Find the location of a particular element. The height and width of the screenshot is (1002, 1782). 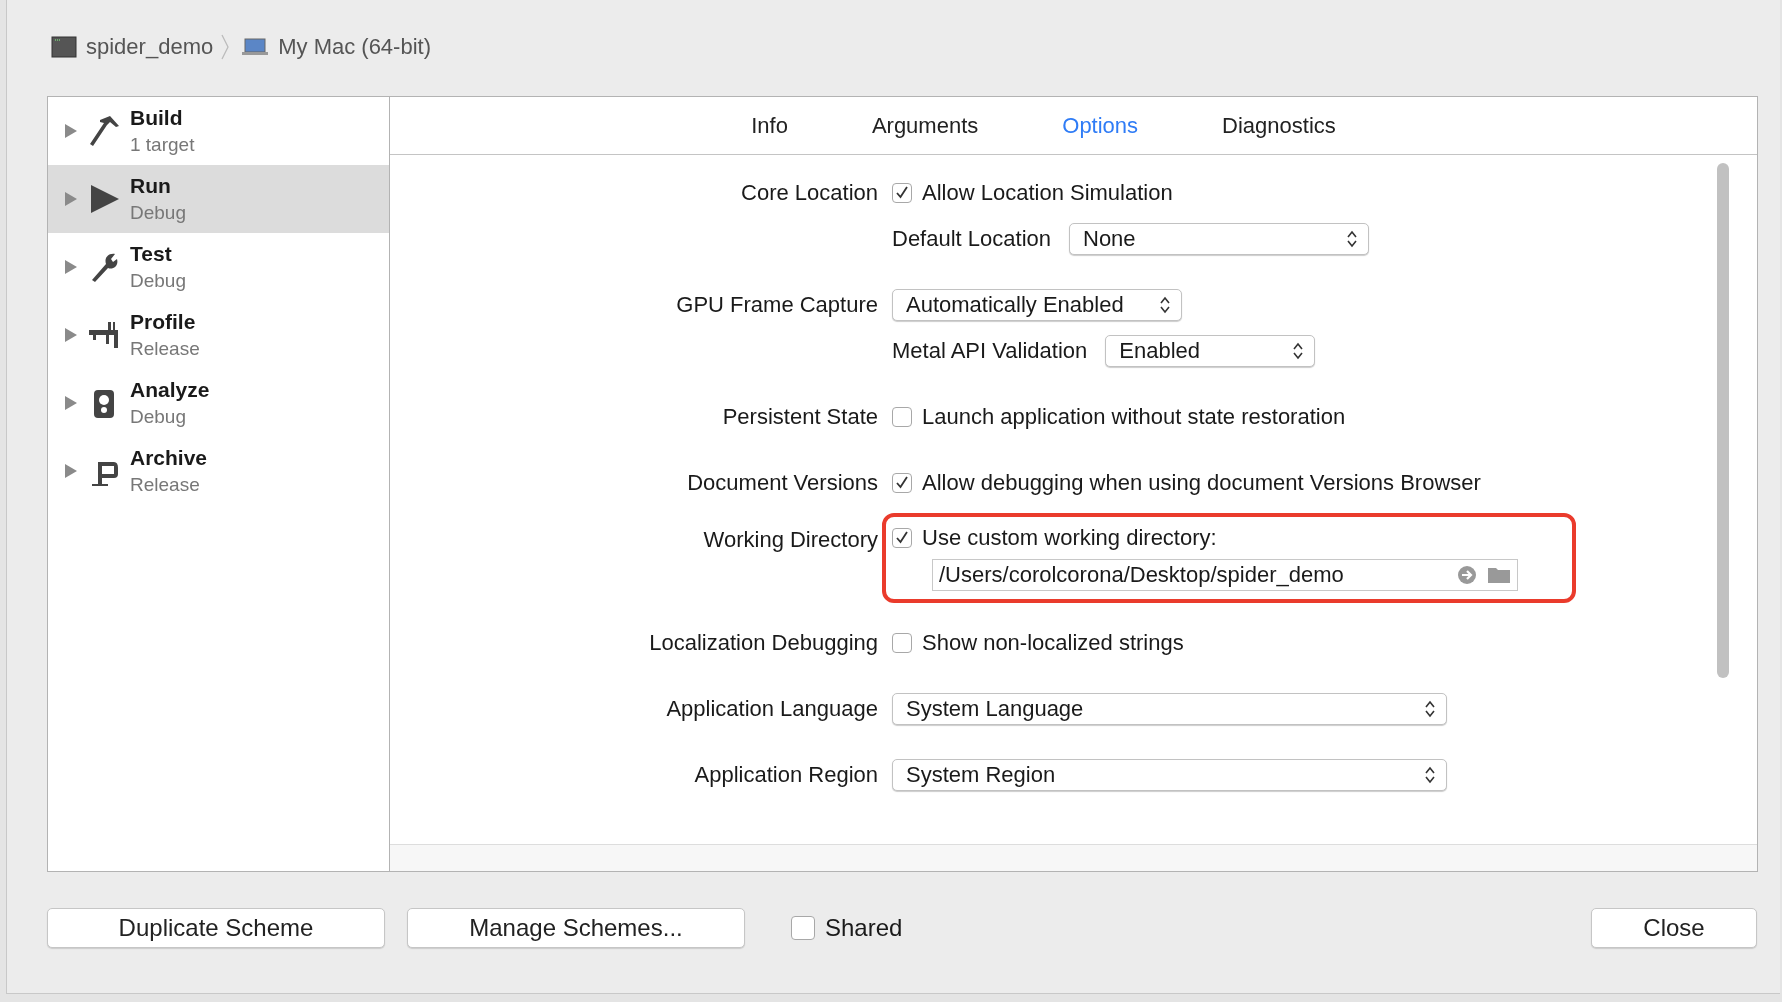

sidebar-item-title: Build is located at coordinates (157, 118).